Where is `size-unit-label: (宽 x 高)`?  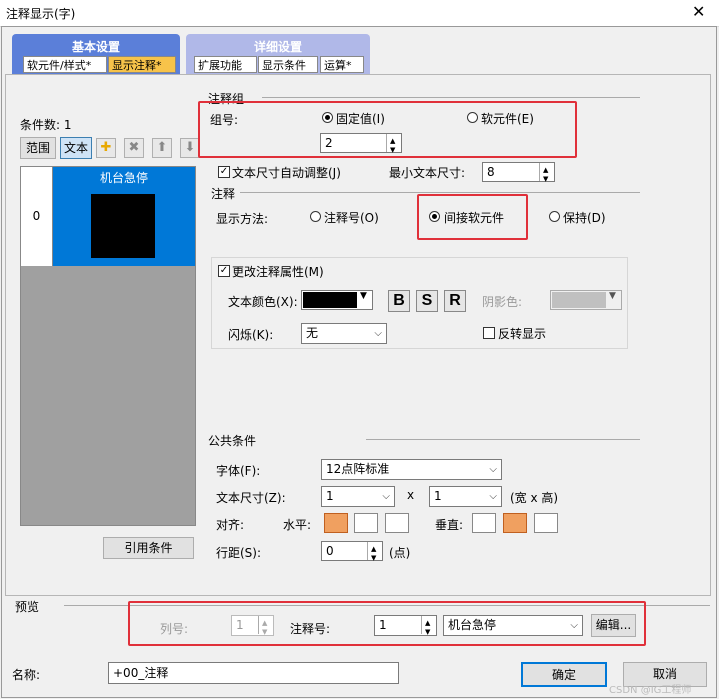 size-unit-label: (宽 x 高) is located at coordinates (534, 498).